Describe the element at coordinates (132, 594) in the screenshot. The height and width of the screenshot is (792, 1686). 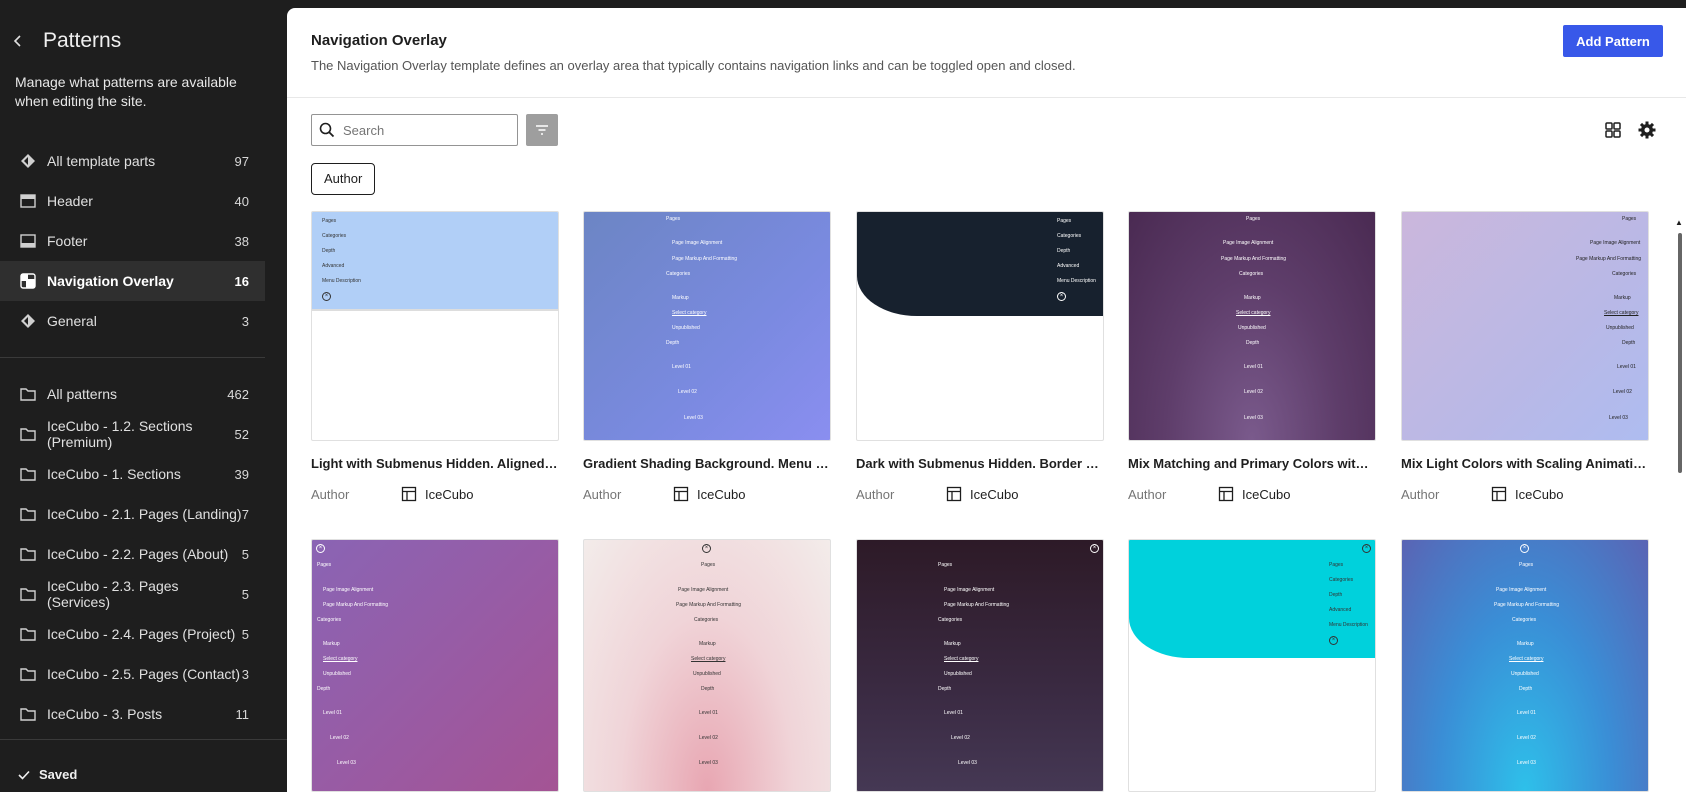
I see `sidebar-item-pages-services: IceCubo - 2.3. Pages (Services) 5` at that location.